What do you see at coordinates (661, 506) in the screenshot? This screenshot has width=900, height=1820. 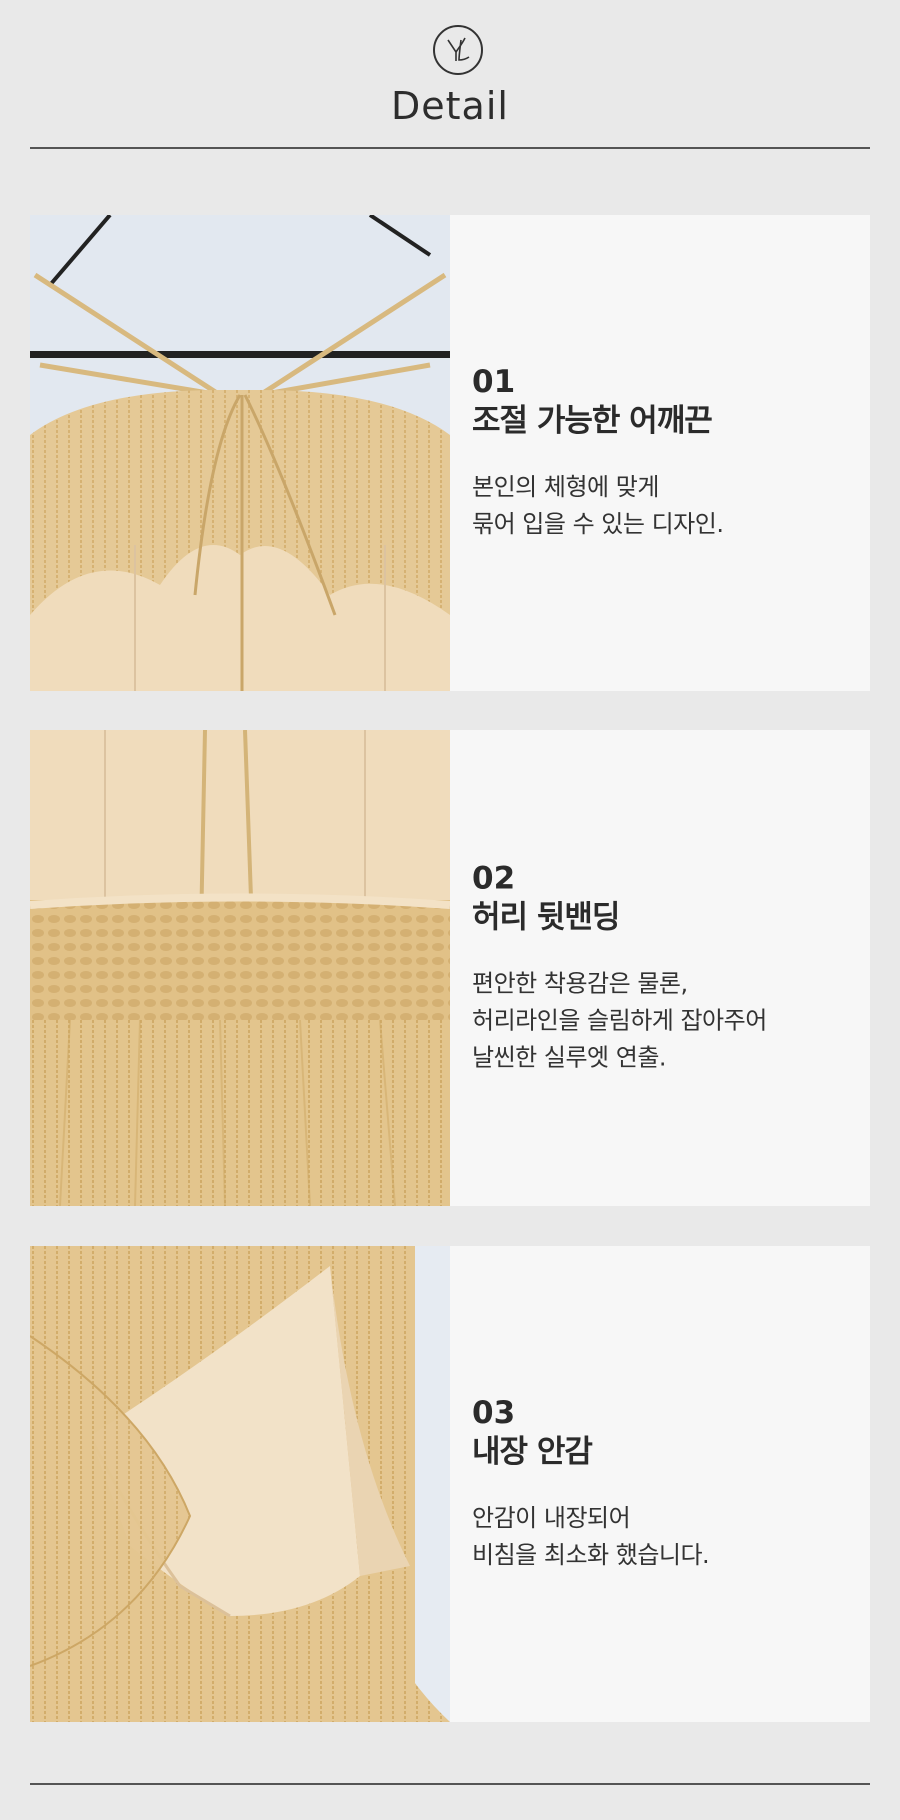 I see `detail-description: 본인의 체형에 맞게 묶어 입을 수 있는 디자인.` at bounding box center [661, 506].